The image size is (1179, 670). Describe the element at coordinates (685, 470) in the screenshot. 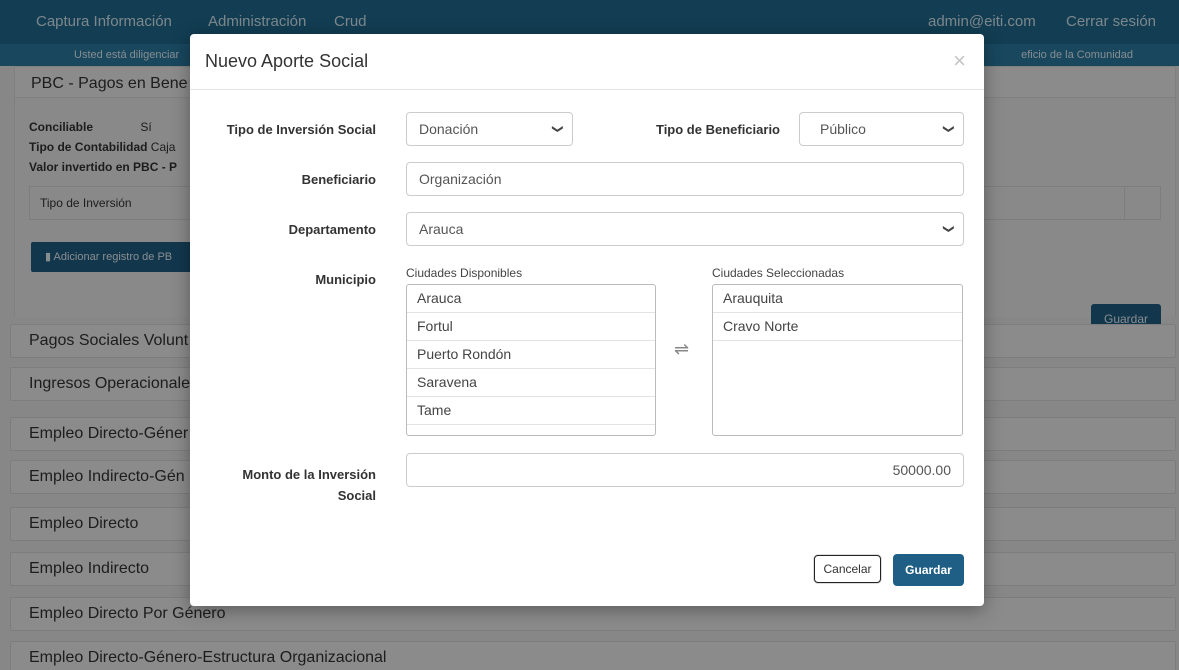

I see `monto-inversion-input: 50000.00` at that location.